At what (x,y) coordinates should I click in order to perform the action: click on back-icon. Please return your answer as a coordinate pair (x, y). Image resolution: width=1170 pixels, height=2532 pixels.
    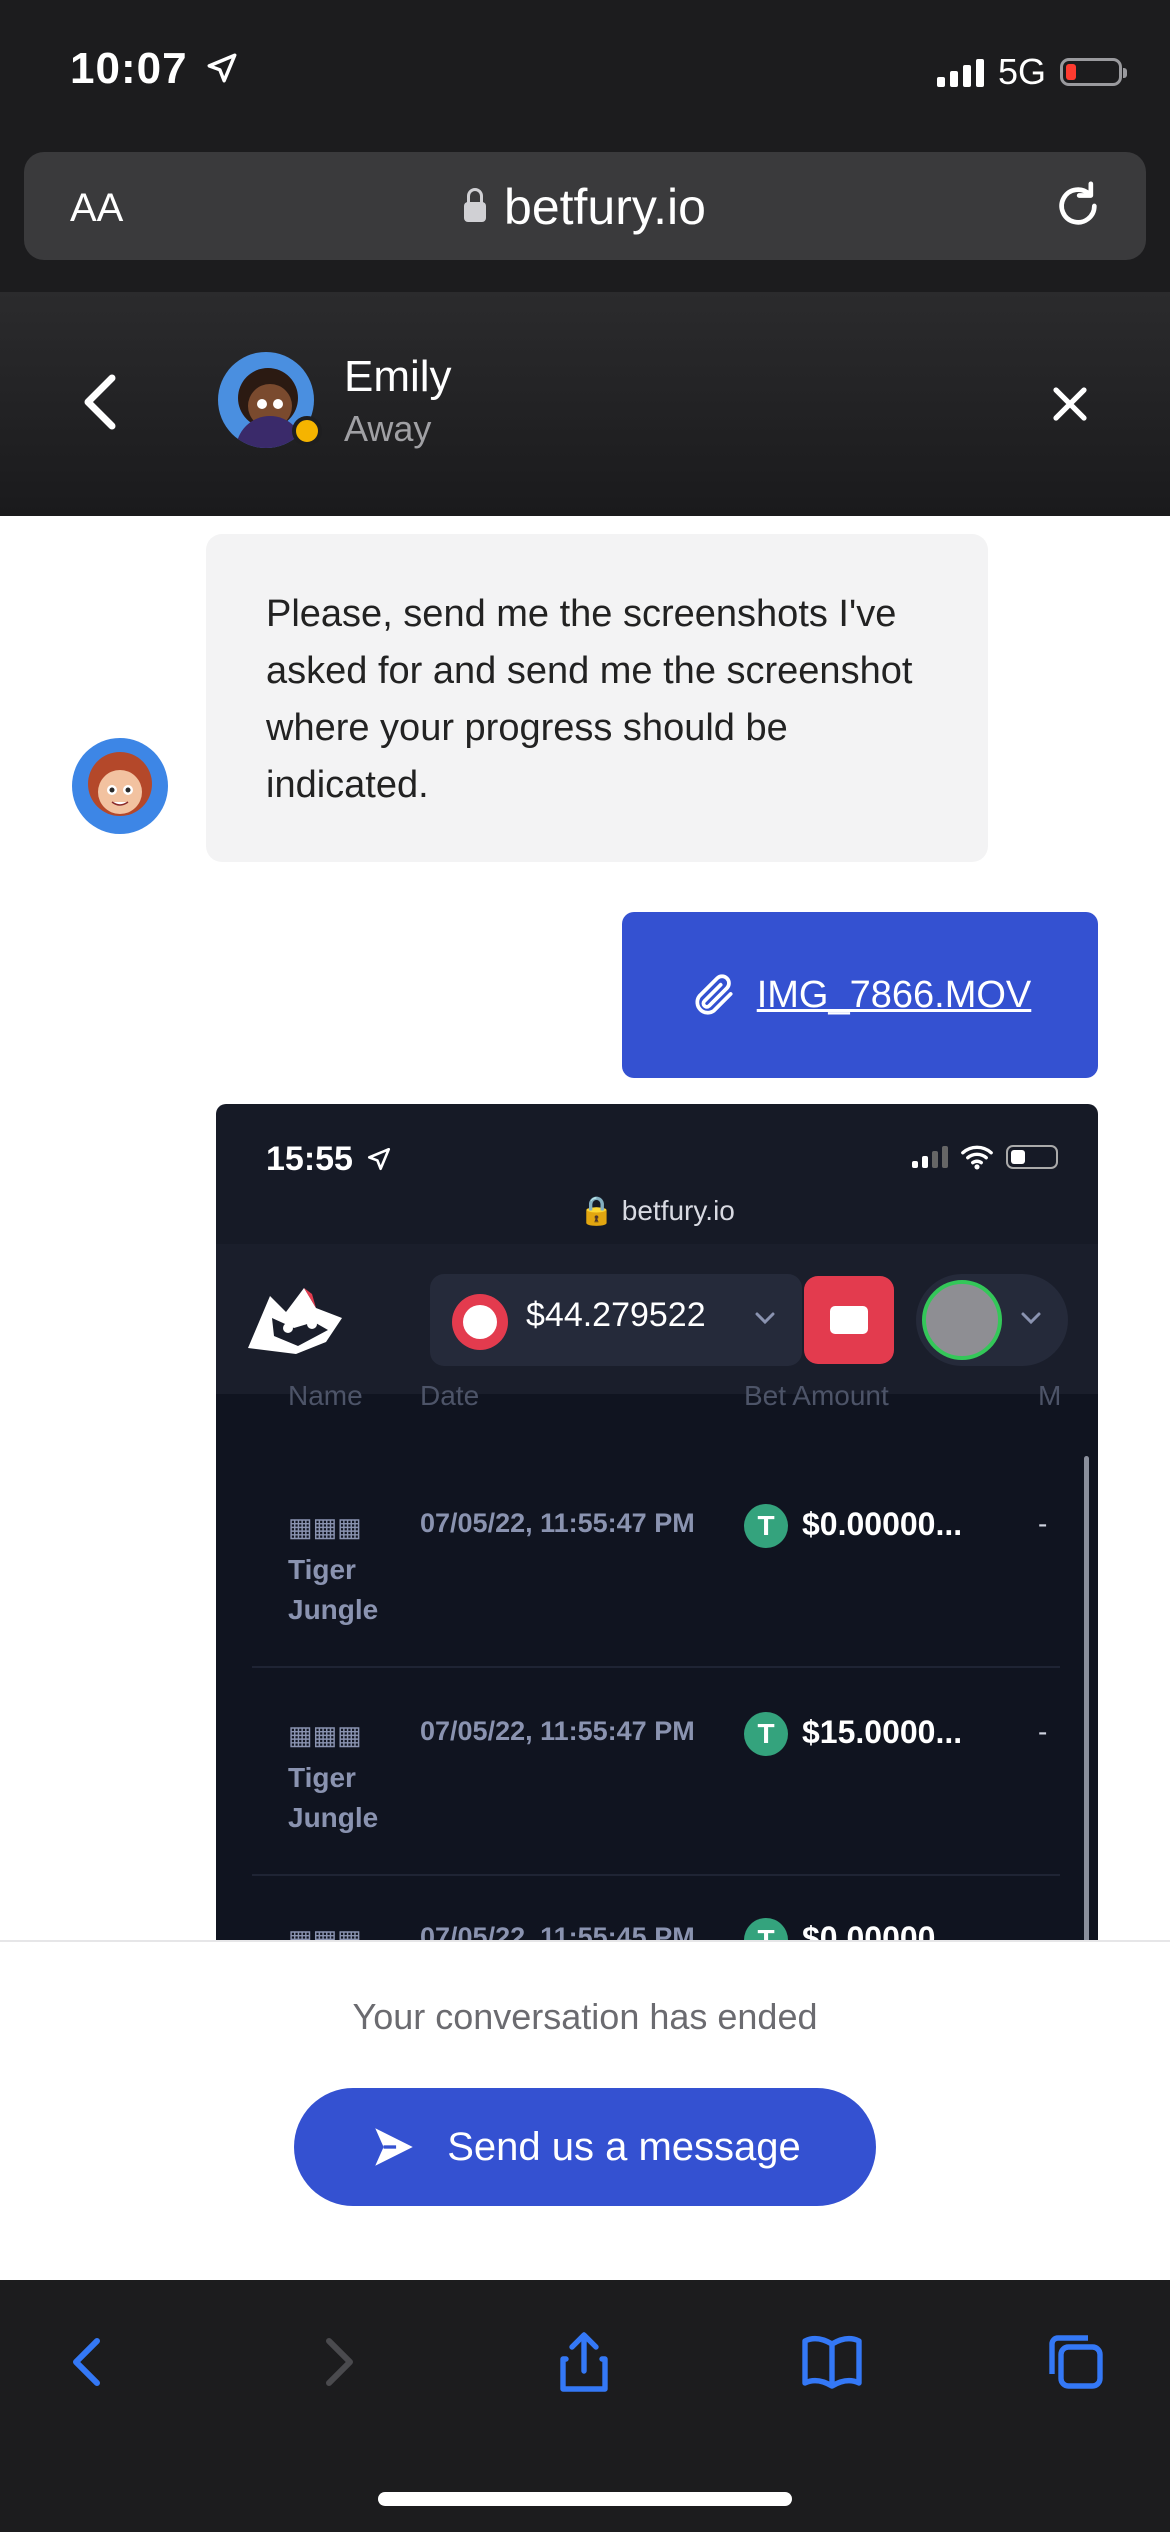
    Looking at the image, I should click on (88, 2362).